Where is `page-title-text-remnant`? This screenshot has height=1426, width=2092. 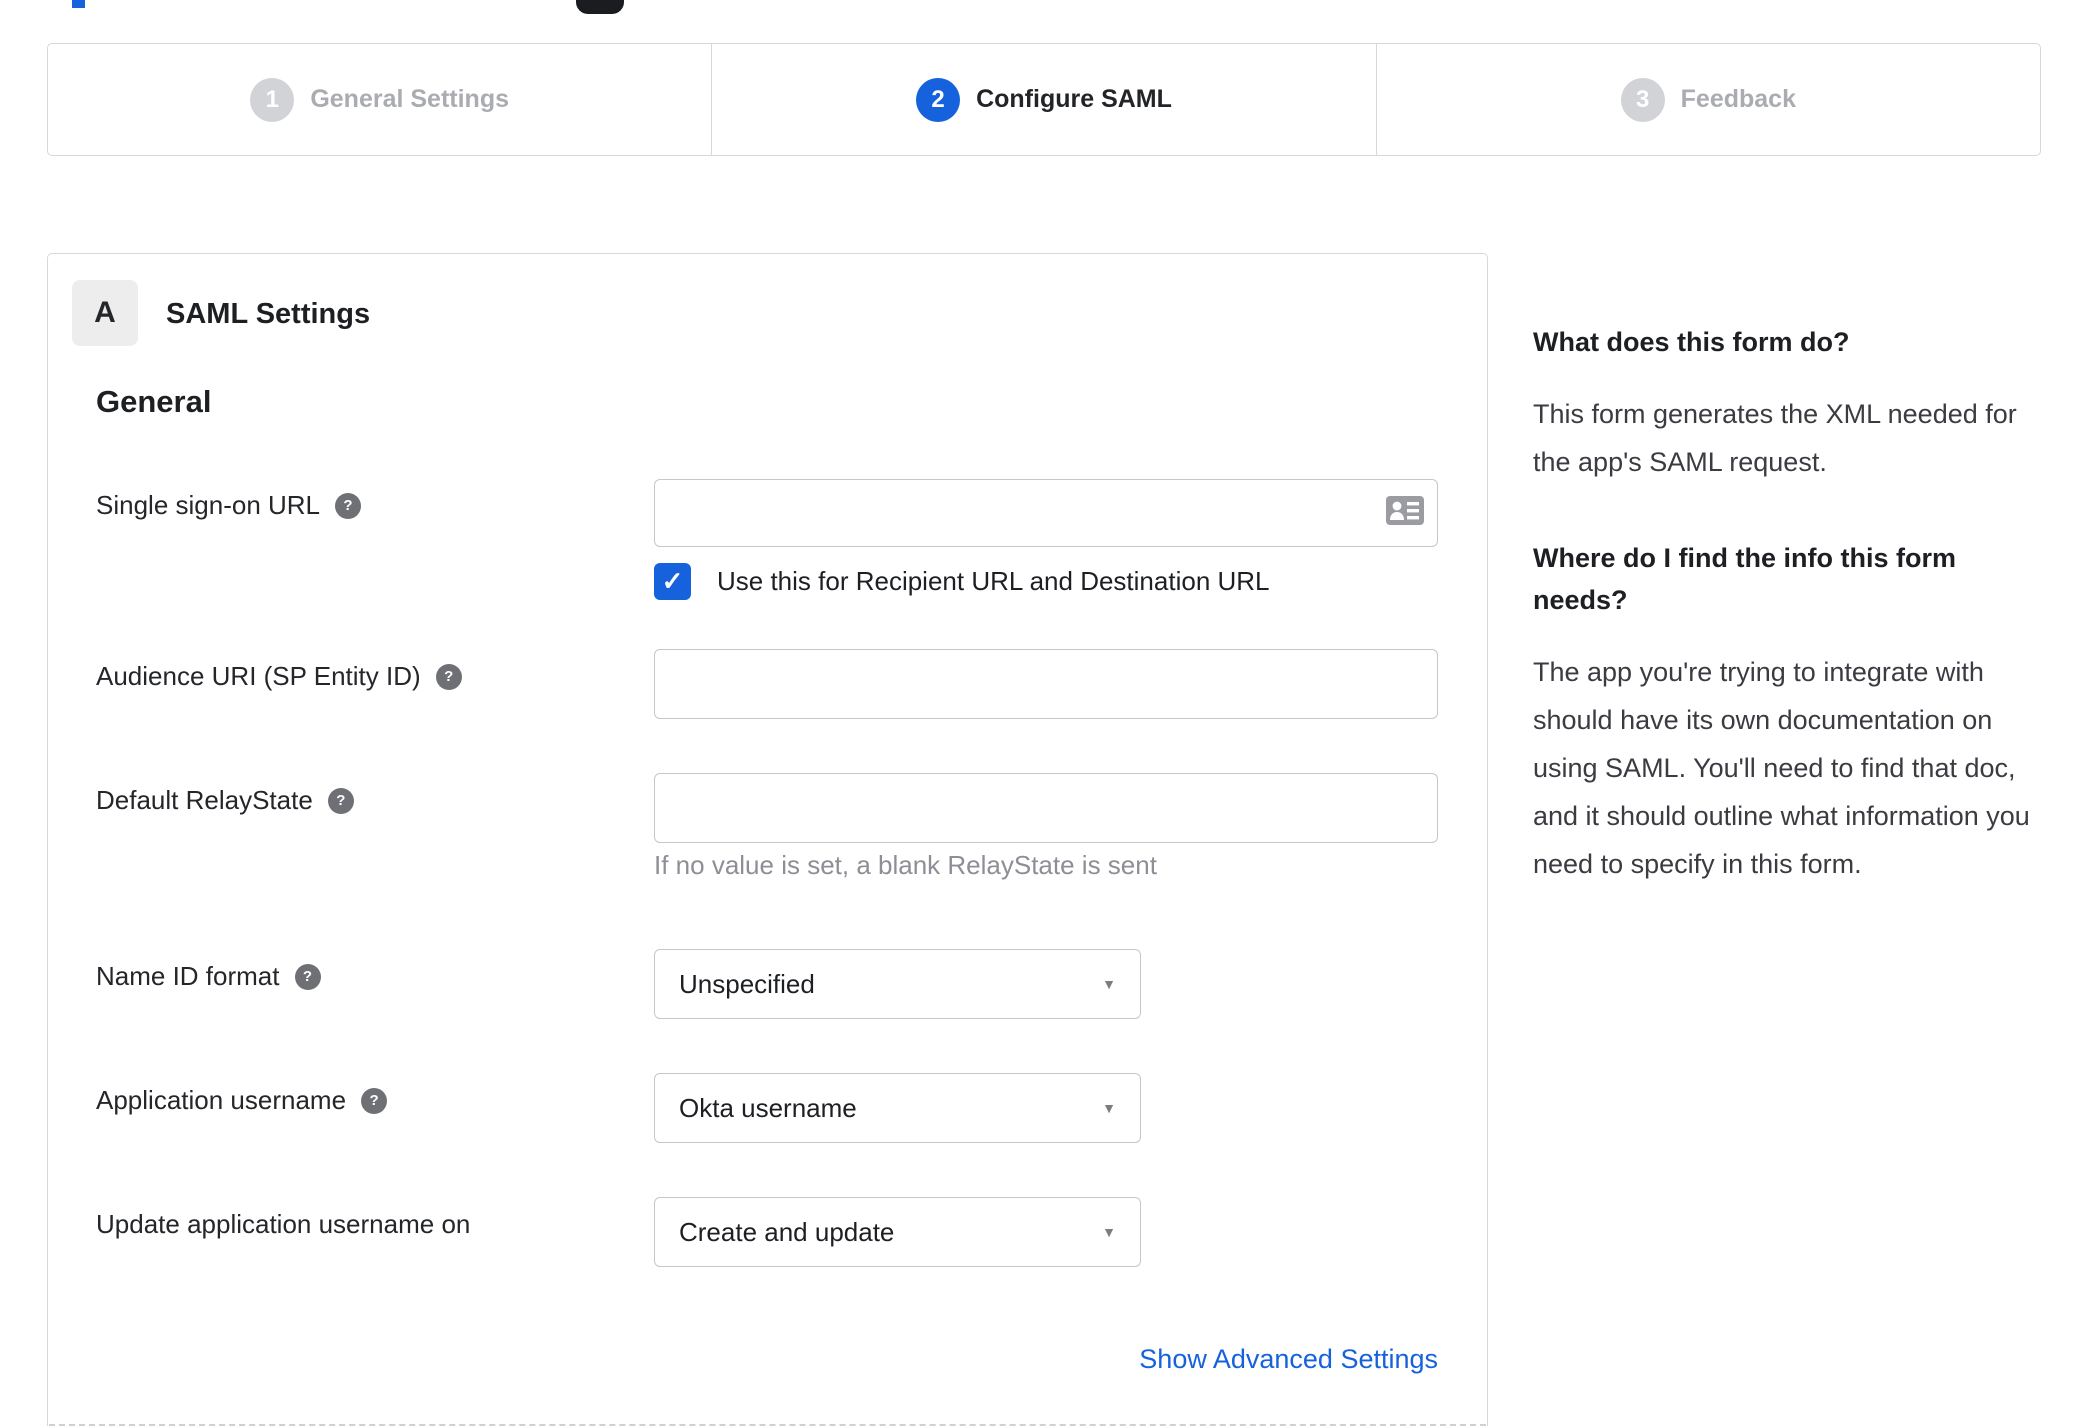
page-title-text-remnant is located at coordinates (600, 7).